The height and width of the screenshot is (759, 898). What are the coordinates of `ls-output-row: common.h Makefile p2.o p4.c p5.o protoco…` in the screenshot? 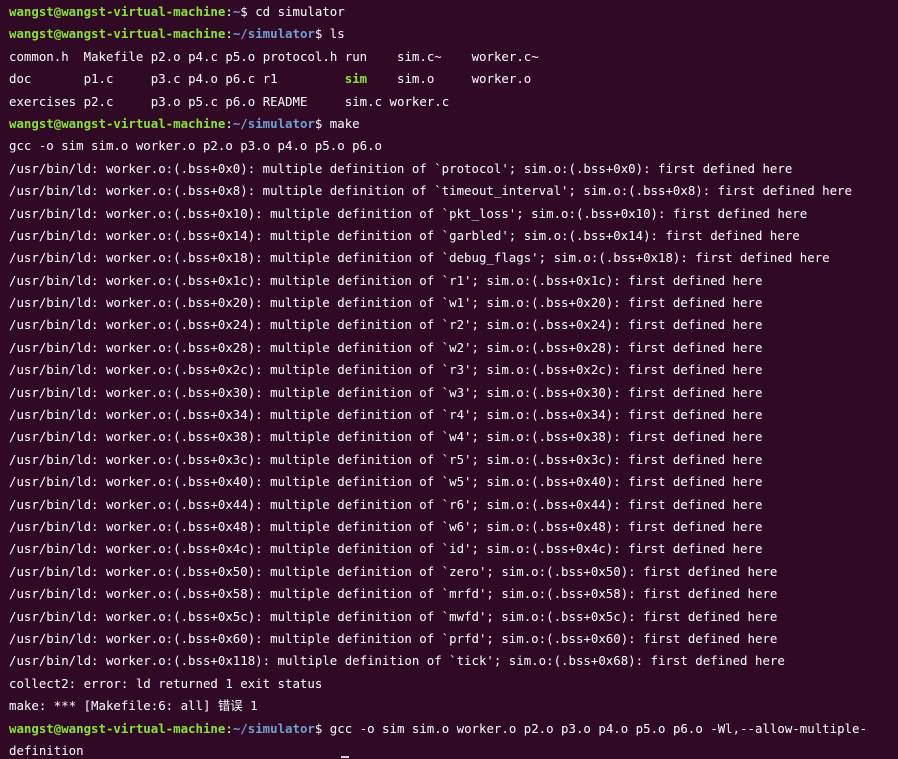 It's located at (453, 57).